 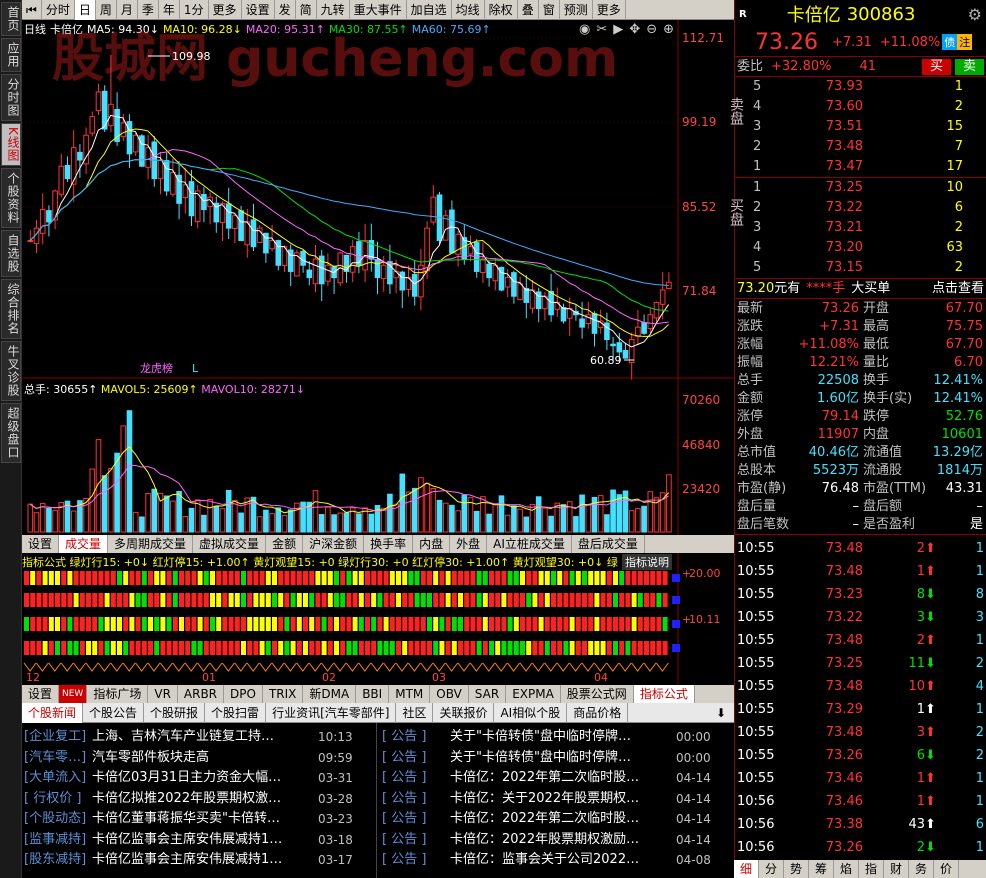 I want to click on volume-tab-9: AI立桩成交量, so click(x=529, y=544).